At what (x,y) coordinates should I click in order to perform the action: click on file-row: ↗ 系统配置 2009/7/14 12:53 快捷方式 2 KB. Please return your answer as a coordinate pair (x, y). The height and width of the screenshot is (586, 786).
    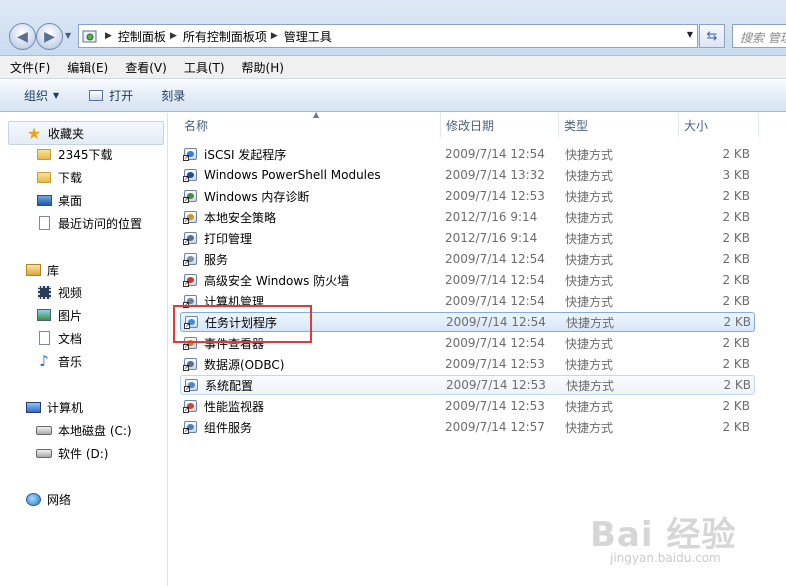
    Looking at the image, I should click on (467, 385).